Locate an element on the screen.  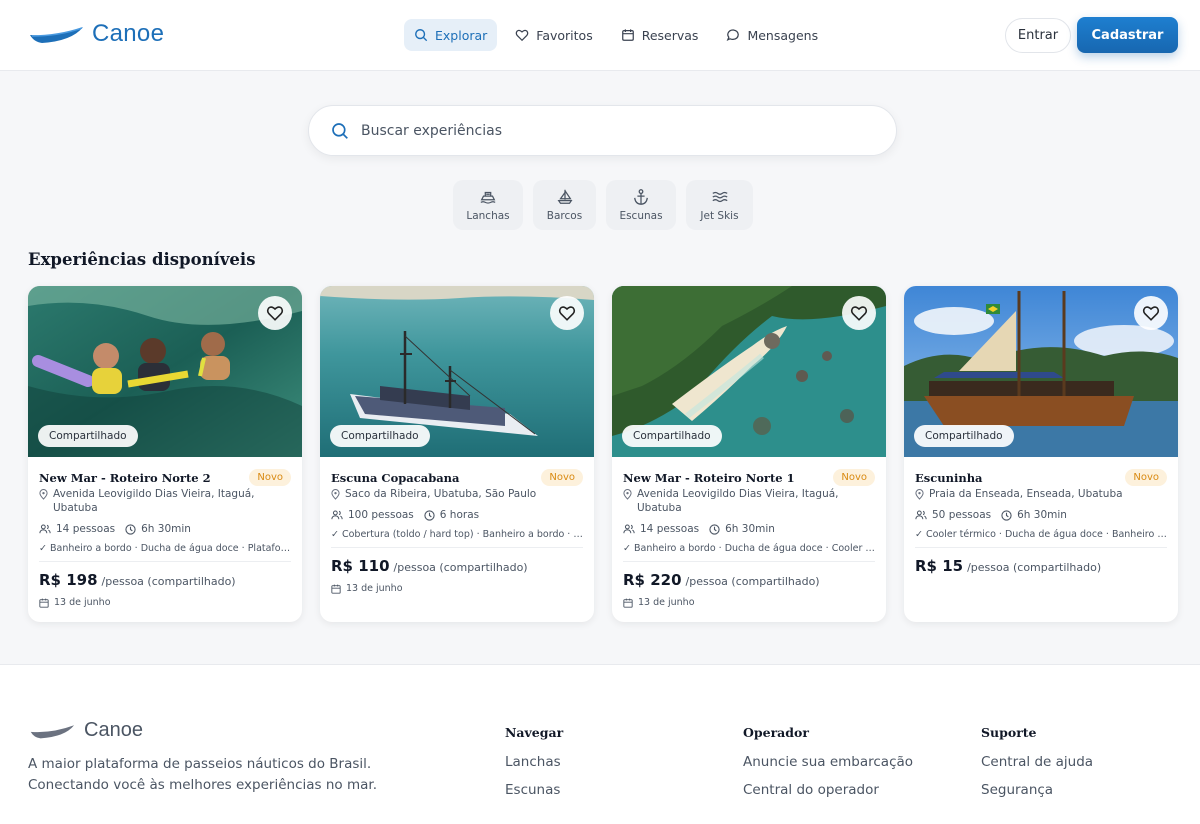
footer-col-navegar: Navegar Lanchas Escunas is located at coordinates (534, 767).